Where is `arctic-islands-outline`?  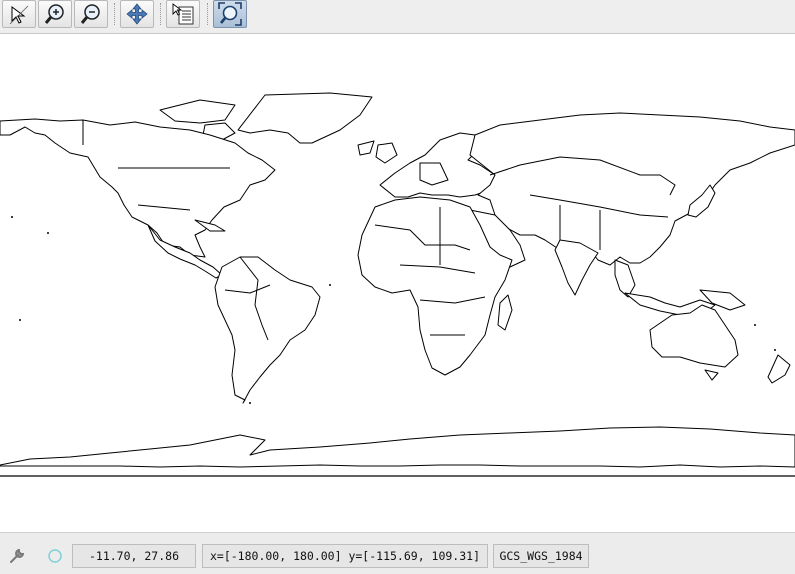 arctic-islands-outline is located at coordinates (197, 111).